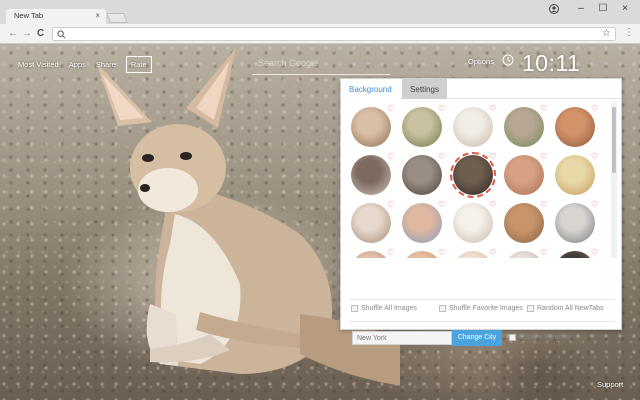 This screenshot has width=640, height=400. I want to click on random-all-option: Random All NewTabs, so click(565, 308).